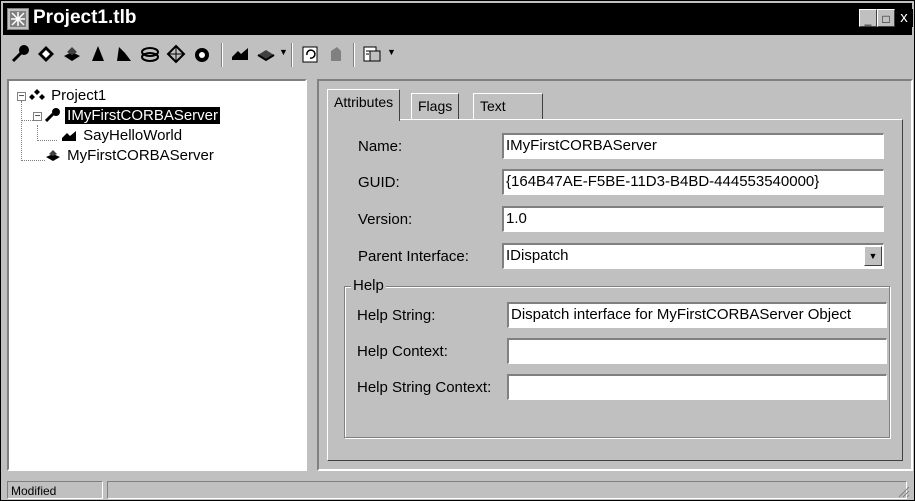  I want to click on tree-node-label: IMyFirstCORBAServer, so click(143, 115).